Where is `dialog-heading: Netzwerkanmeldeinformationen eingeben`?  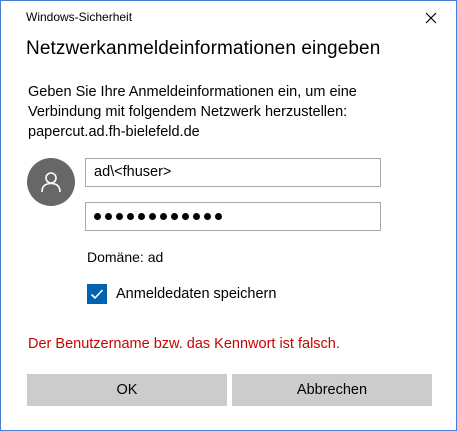
dialog-heading: Netzwerkanmeldeinformationen eingeben is located at coordinates (203, 48).